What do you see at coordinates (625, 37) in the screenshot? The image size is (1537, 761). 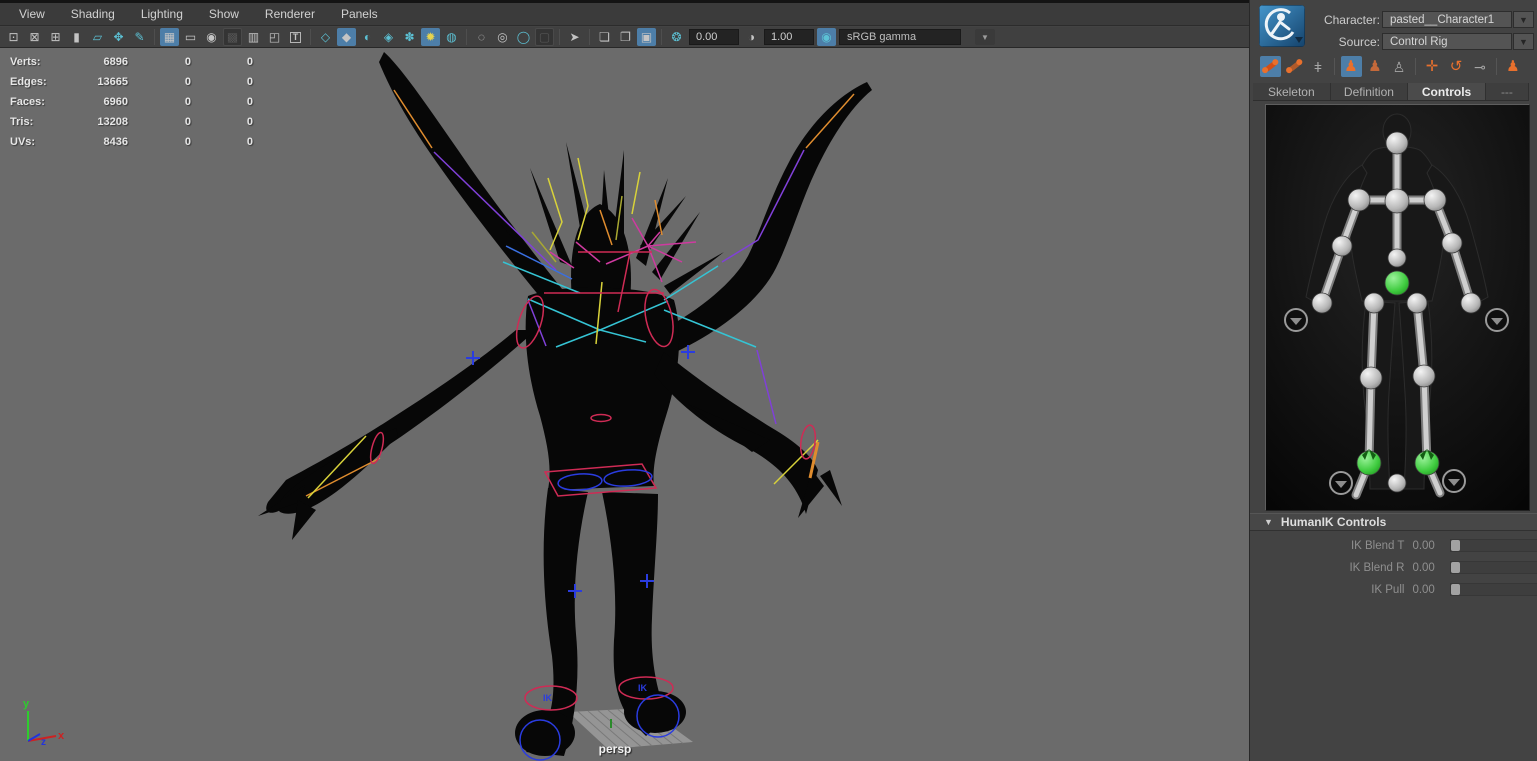 I see `layer-over-icon: ❐` at bounding box center [625, 37].